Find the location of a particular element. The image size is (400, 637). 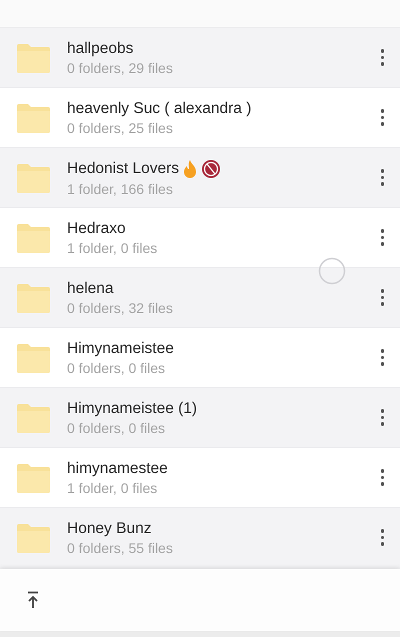

folder-name: himynamestee is located at coordinates (117, 469).